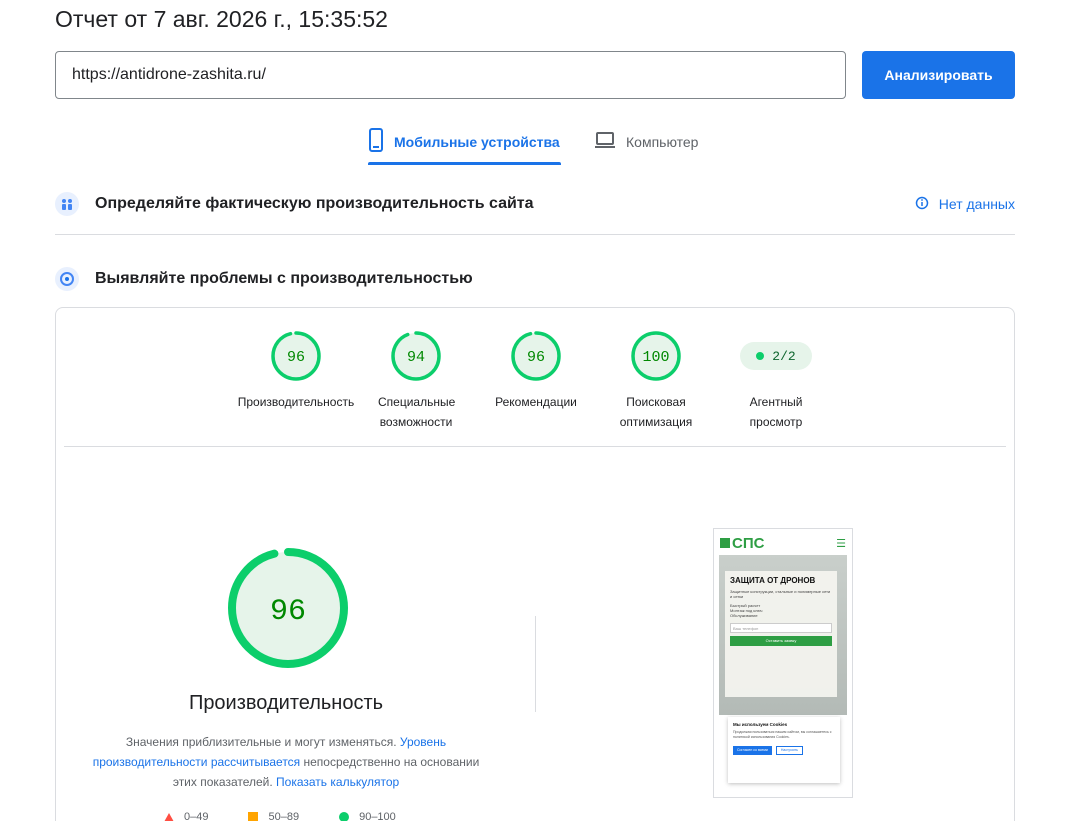 The height and width of the screenshot is (821, 1066). I want to click on phone-icon, so click(376, 141).